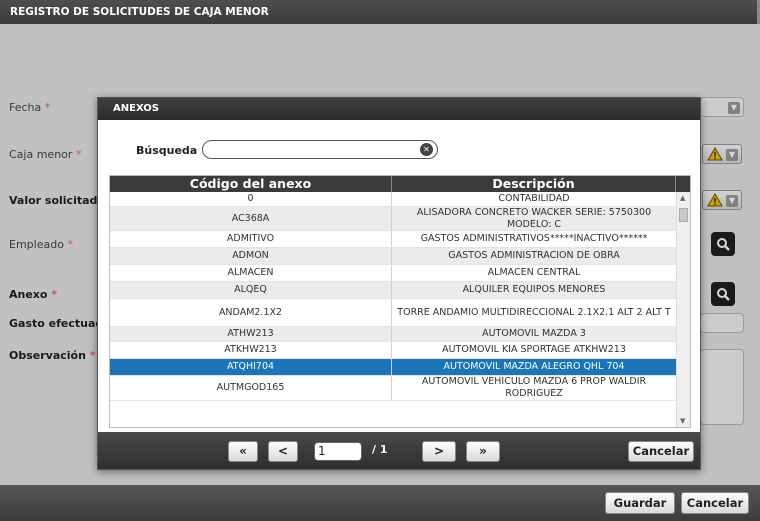  I want to click on cell-descripcion: ALMACEN CENTRAL, so click(534, 272).